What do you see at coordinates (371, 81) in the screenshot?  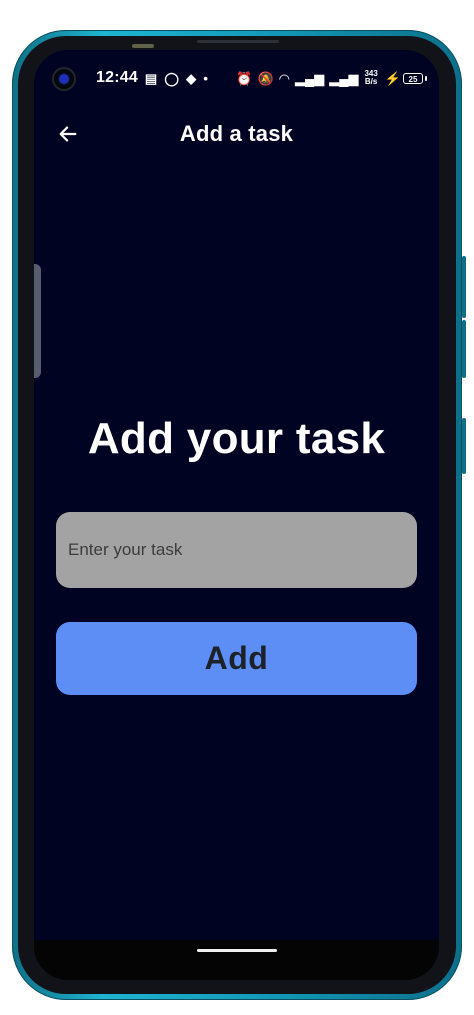 I see `network-speed-unit: B/s` at bounding box center [371, 81].